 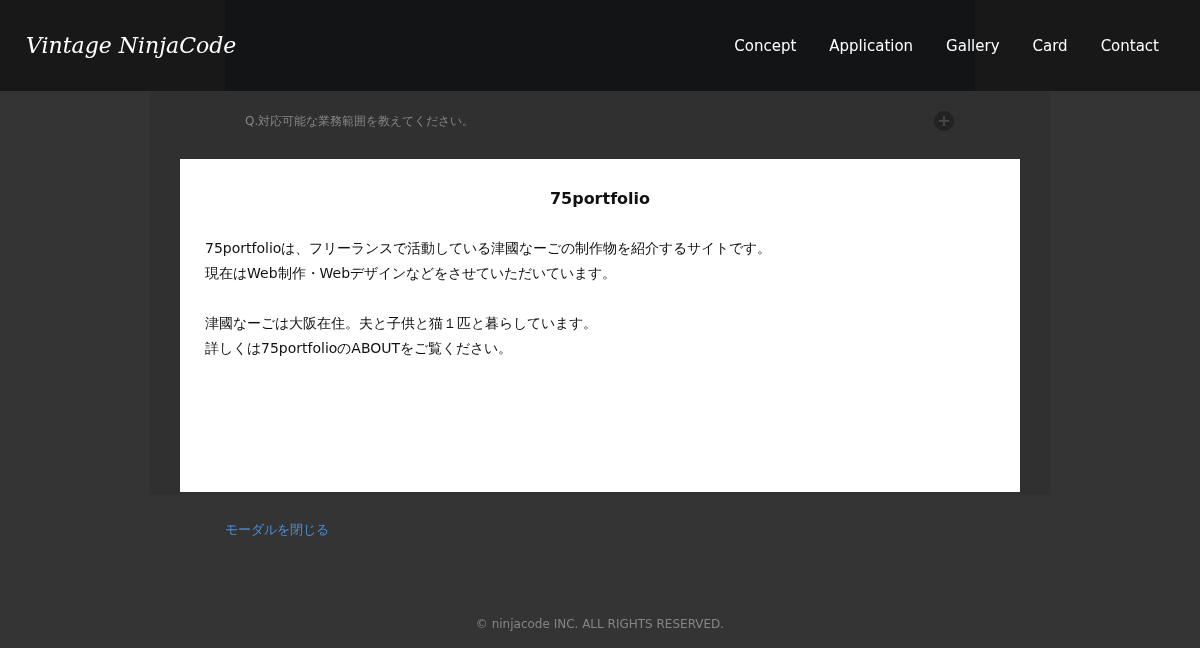 What do you see at coordinates (944, 121) in the screenshot?
I see `plus-icon` at bounding box center [944, 121].